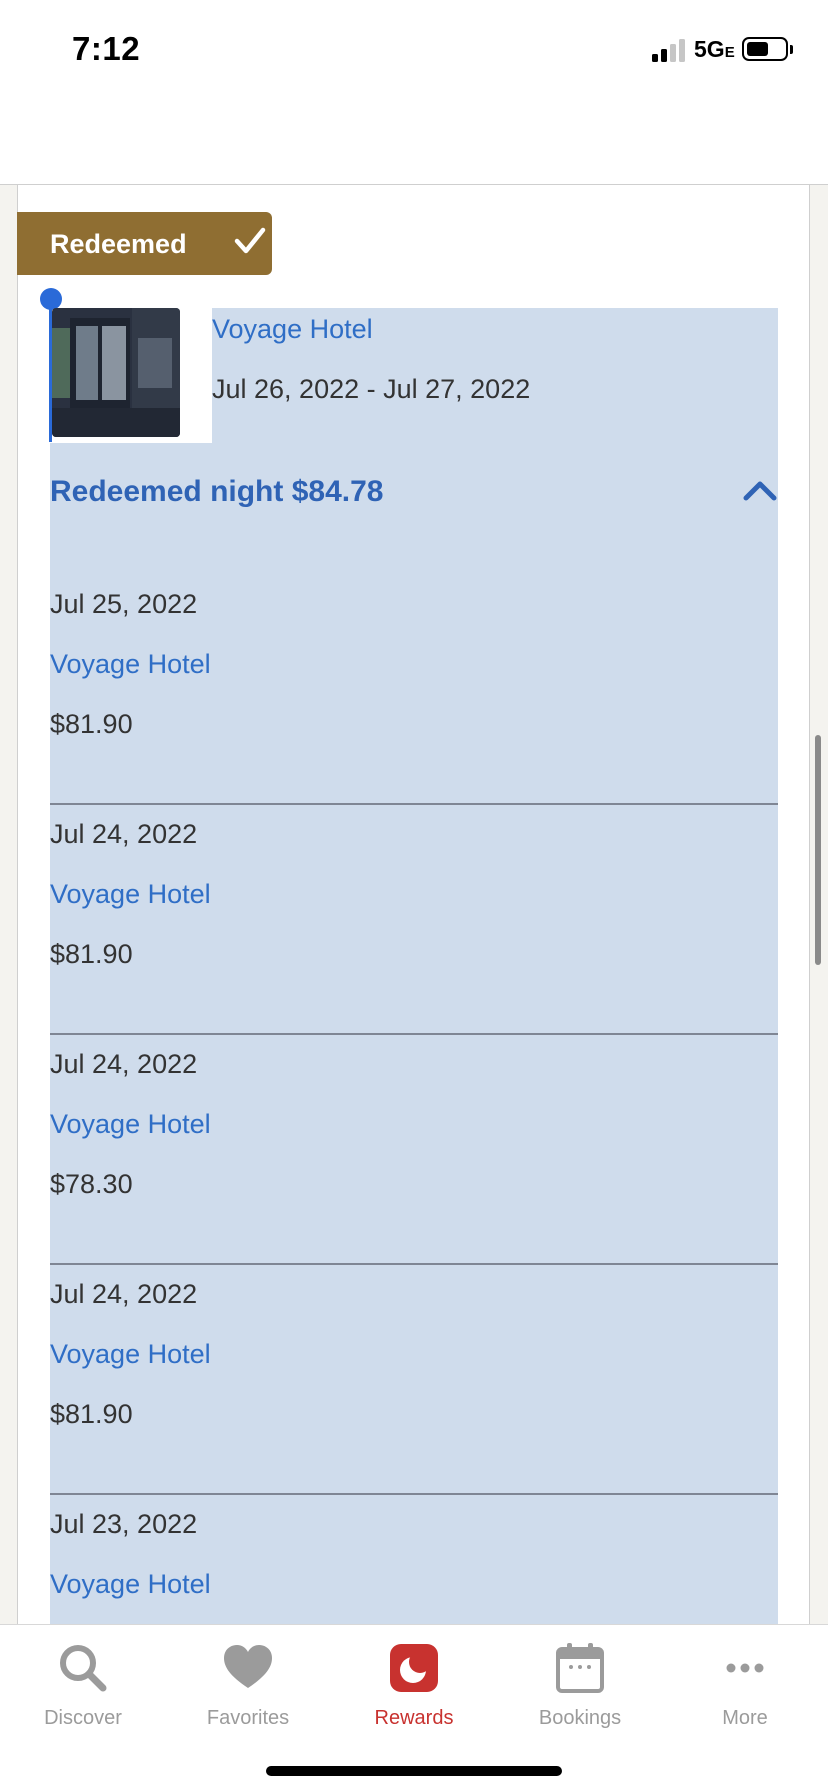 Image resolution: width=828 pixels, height=1792 pixels. Describe the element at coordinates (124, 1524) in the screenshot. I see `night-date: Jul 23, 2022` at that location.